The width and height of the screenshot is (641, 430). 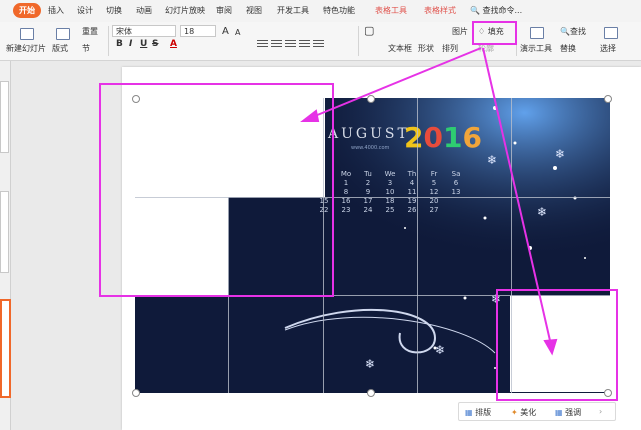 What do you see at coordinates (514, 412) in the screenshot?
I see `beautify-icon: ✦` at bounding box center [514, 412].